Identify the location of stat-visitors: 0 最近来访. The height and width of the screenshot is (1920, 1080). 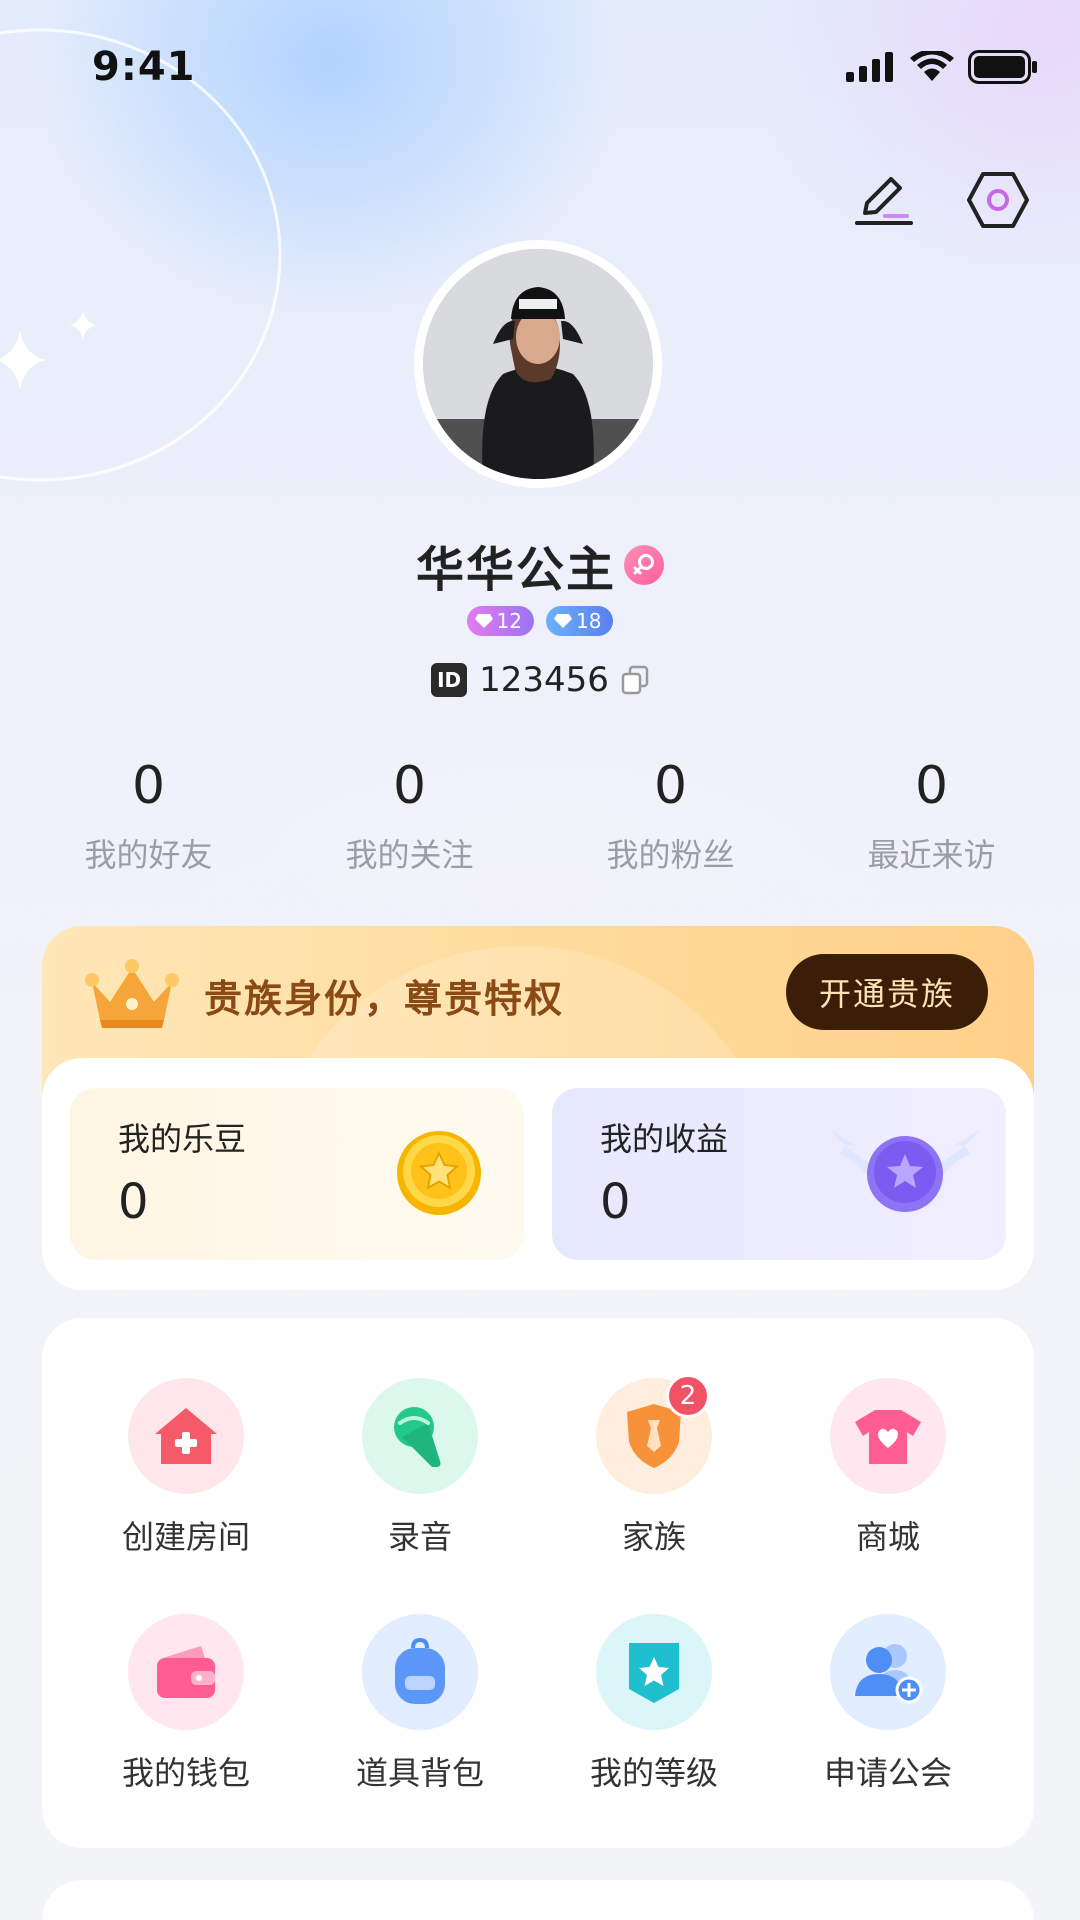
(931, 816).